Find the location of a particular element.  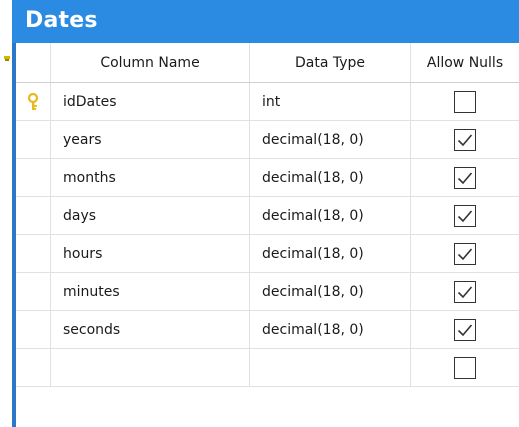

table-row: days decimal(18, 0) is located at coordinates (267, 216).